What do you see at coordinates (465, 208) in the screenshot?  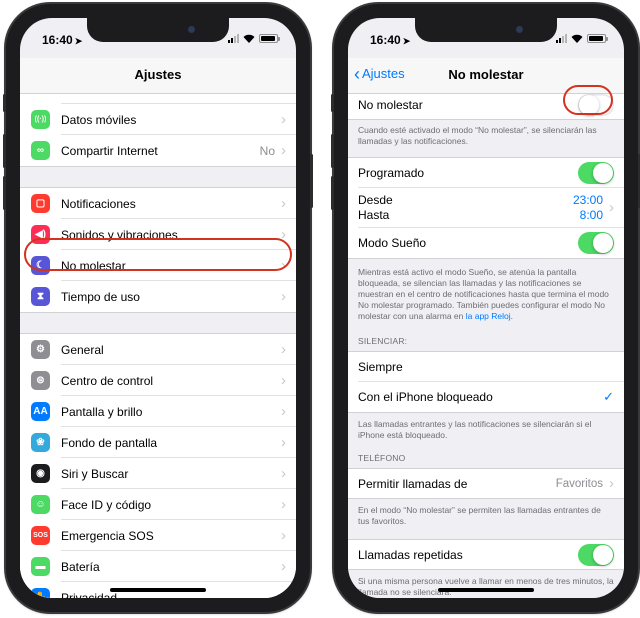 I see `schedule-times-labels: Desde Hasta` at bounding box center [465, 208].